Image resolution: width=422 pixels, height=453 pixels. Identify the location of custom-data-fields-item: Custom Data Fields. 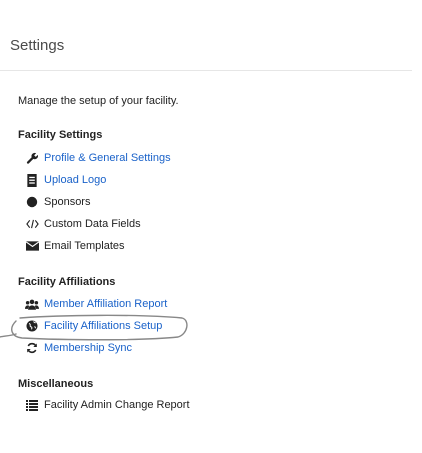
(83, 224).